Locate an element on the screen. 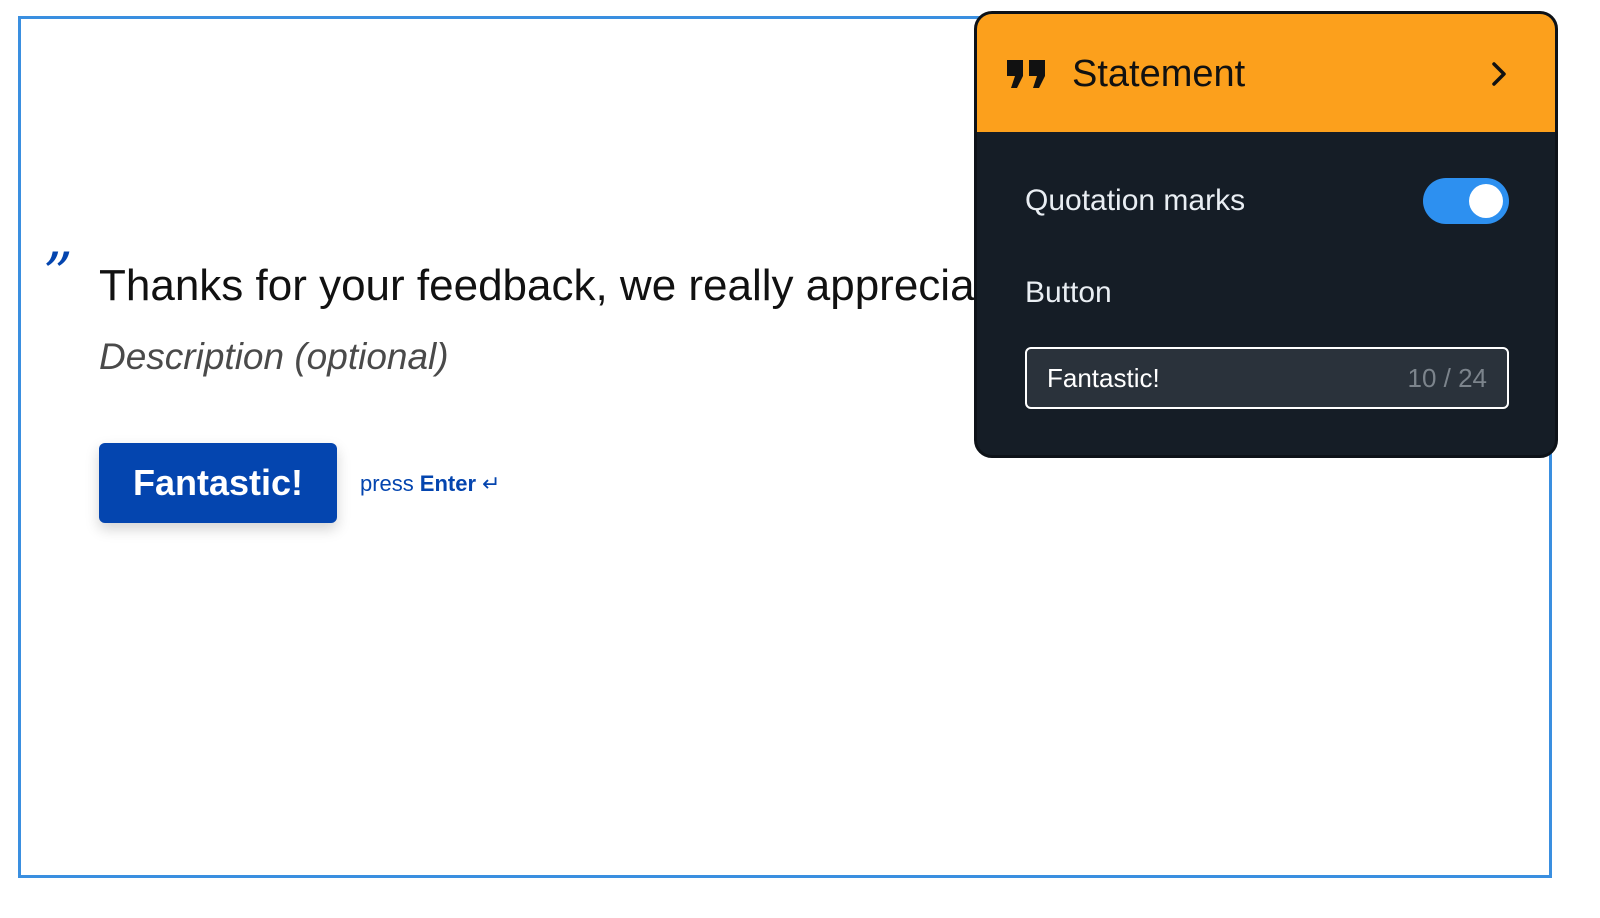 This screenshot has height=918, width=1600. panel-title: Statement is located at coordinates (1159, 74).